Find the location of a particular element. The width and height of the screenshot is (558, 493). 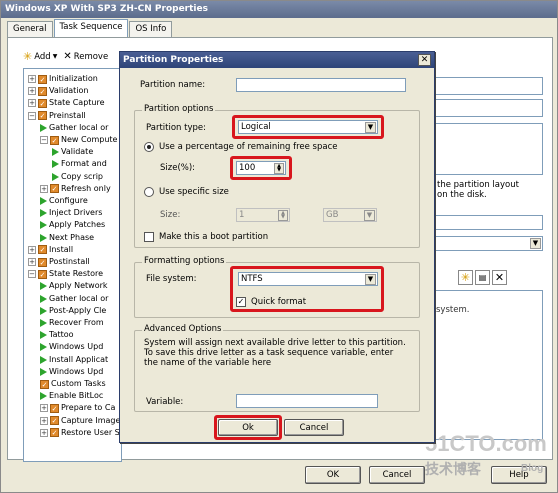

tree-item: + ✓ State Capture is located at coordinates (66, 103).